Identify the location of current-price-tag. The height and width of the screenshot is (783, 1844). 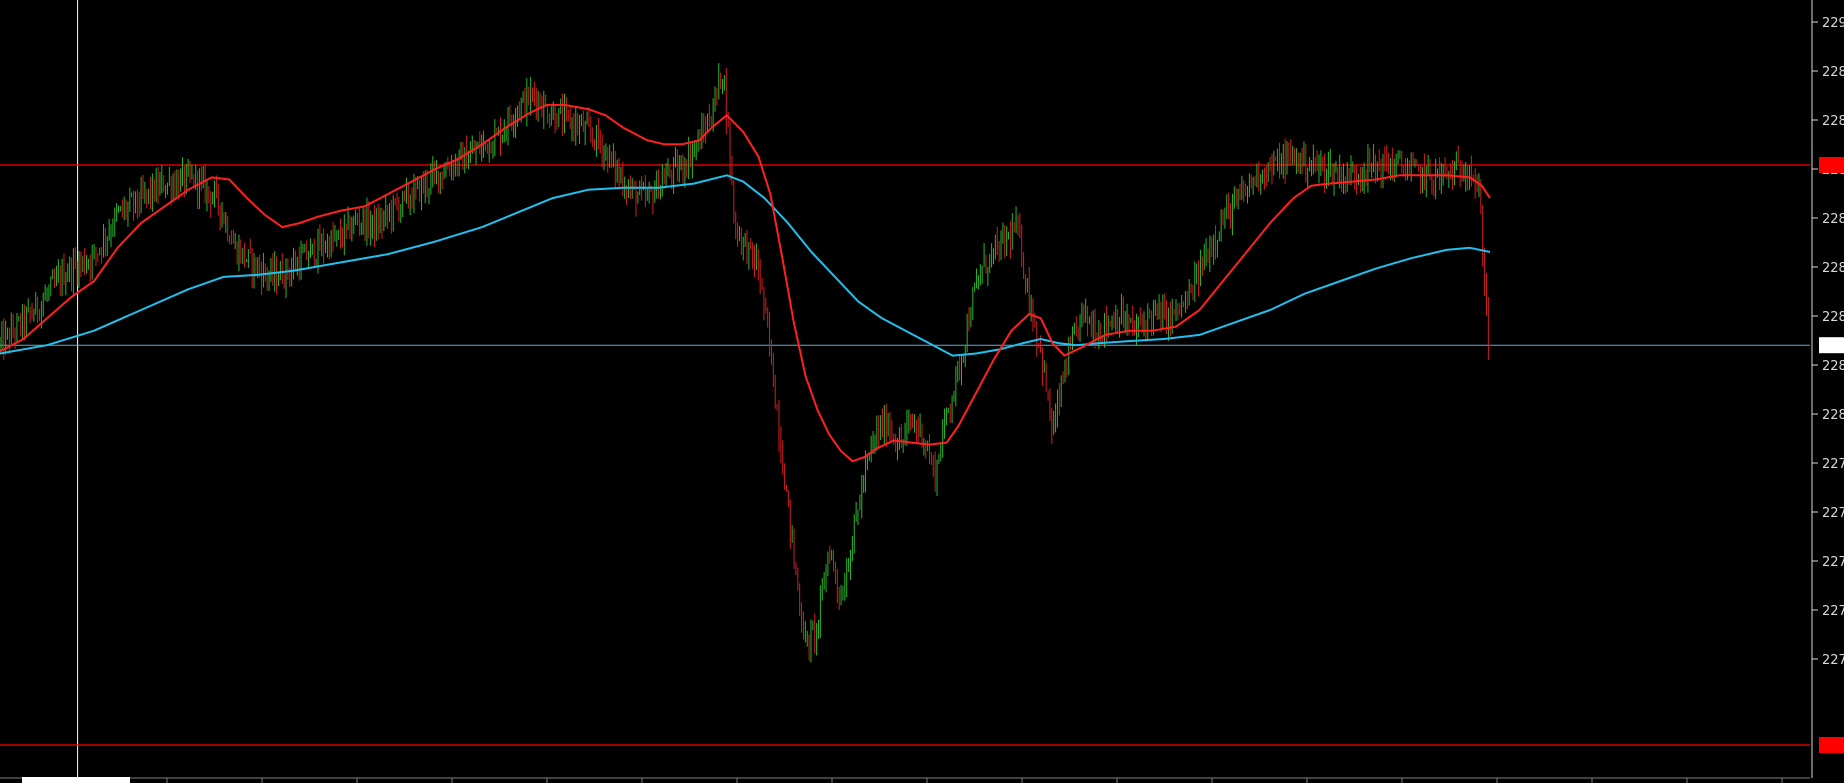
(1831, 345).